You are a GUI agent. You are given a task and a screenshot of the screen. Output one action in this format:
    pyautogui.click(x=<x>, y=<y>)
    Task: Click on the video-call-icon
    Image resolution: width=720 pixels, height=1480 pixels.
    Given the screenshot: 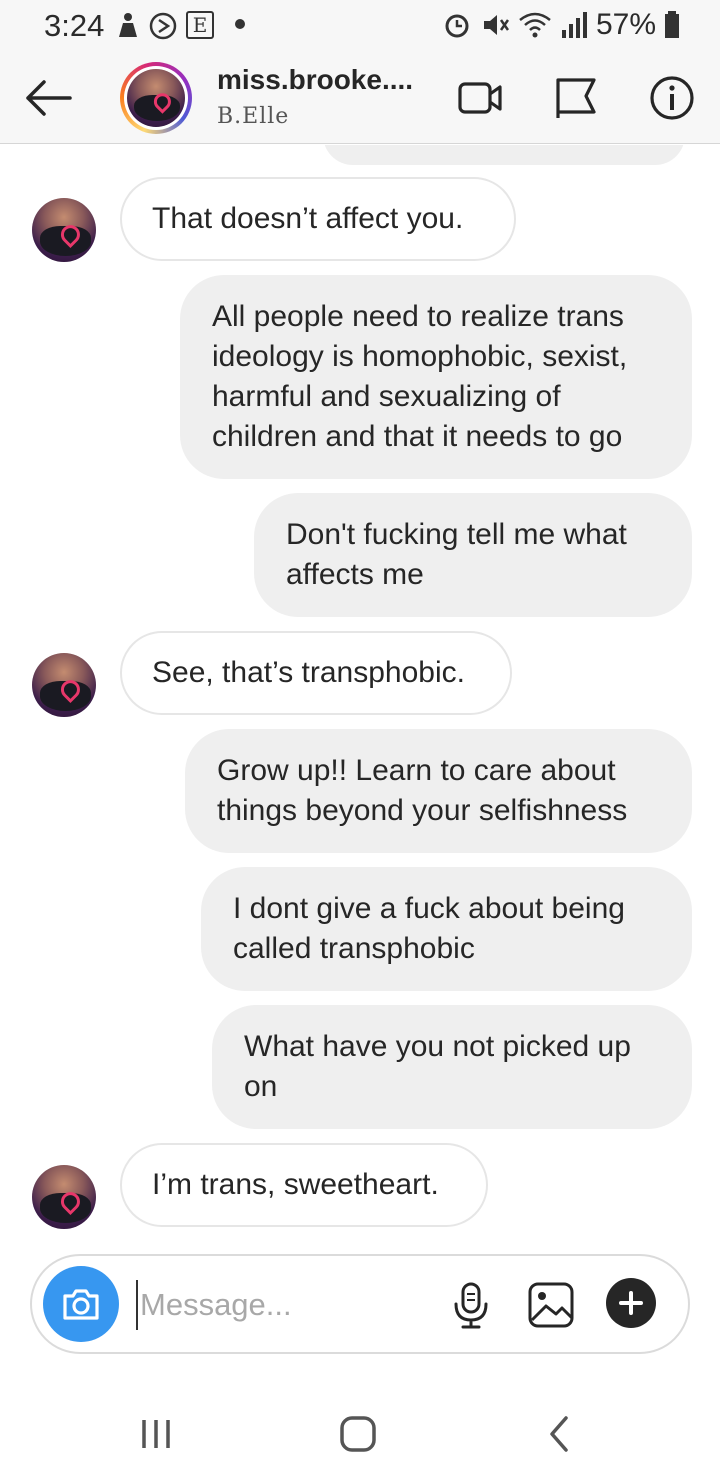 What is the action you would take?
    pyautogui.click(x=480, y=98)
    